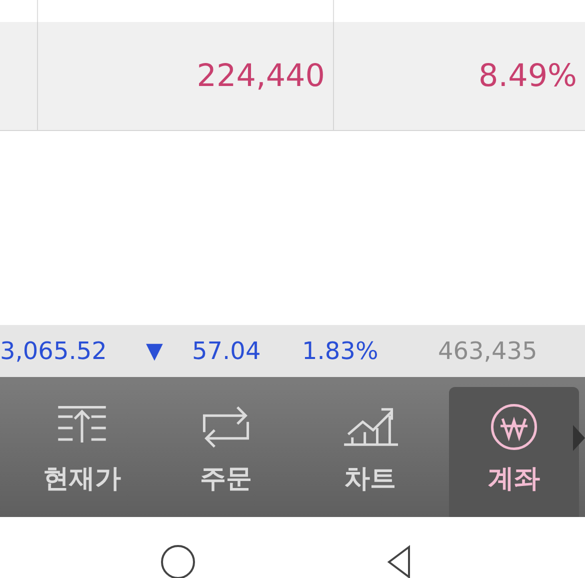  I want to click on nav-tab: 주문, so click(226, 452).